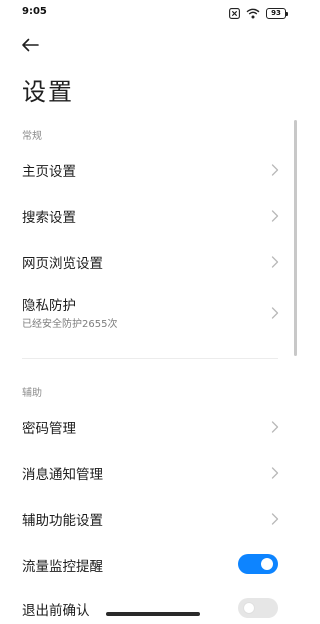 This screenshot has height=624, width=320. What do you see at coordinates (150, 312) in the screenshot?
I see `settings-row-privacy: 隐私防护 已经安全防护2655次` at bounding box center [150, 312].